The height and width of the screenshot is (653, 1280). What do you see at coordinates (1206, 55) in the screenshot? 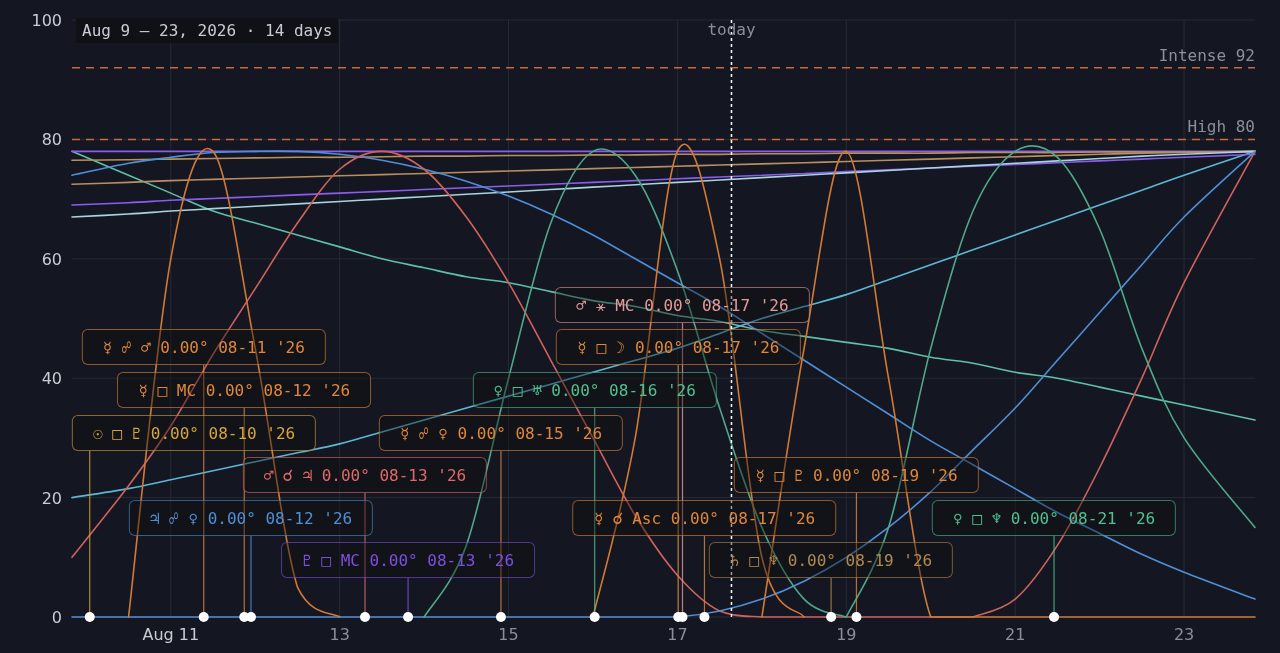
I see `threshold-label: Intense 92` at bounding box center [1206, 55].